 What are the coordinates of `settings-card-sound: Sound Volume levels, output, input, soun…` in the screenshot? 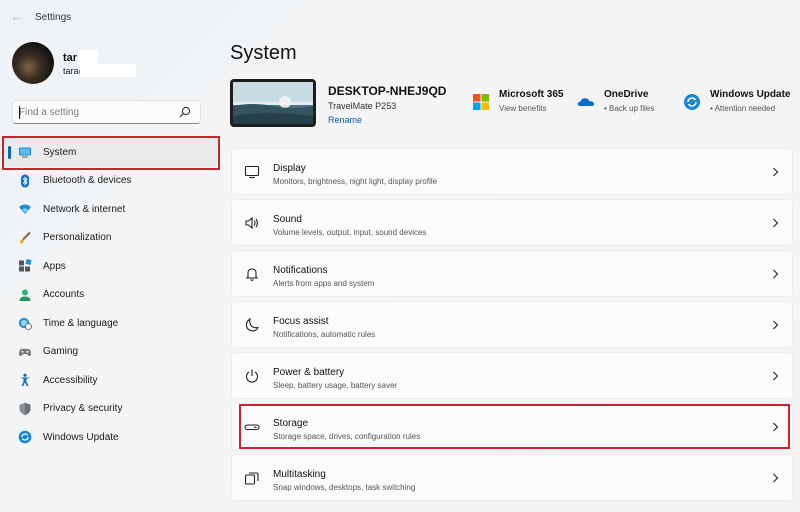 It's located at (512, 222).